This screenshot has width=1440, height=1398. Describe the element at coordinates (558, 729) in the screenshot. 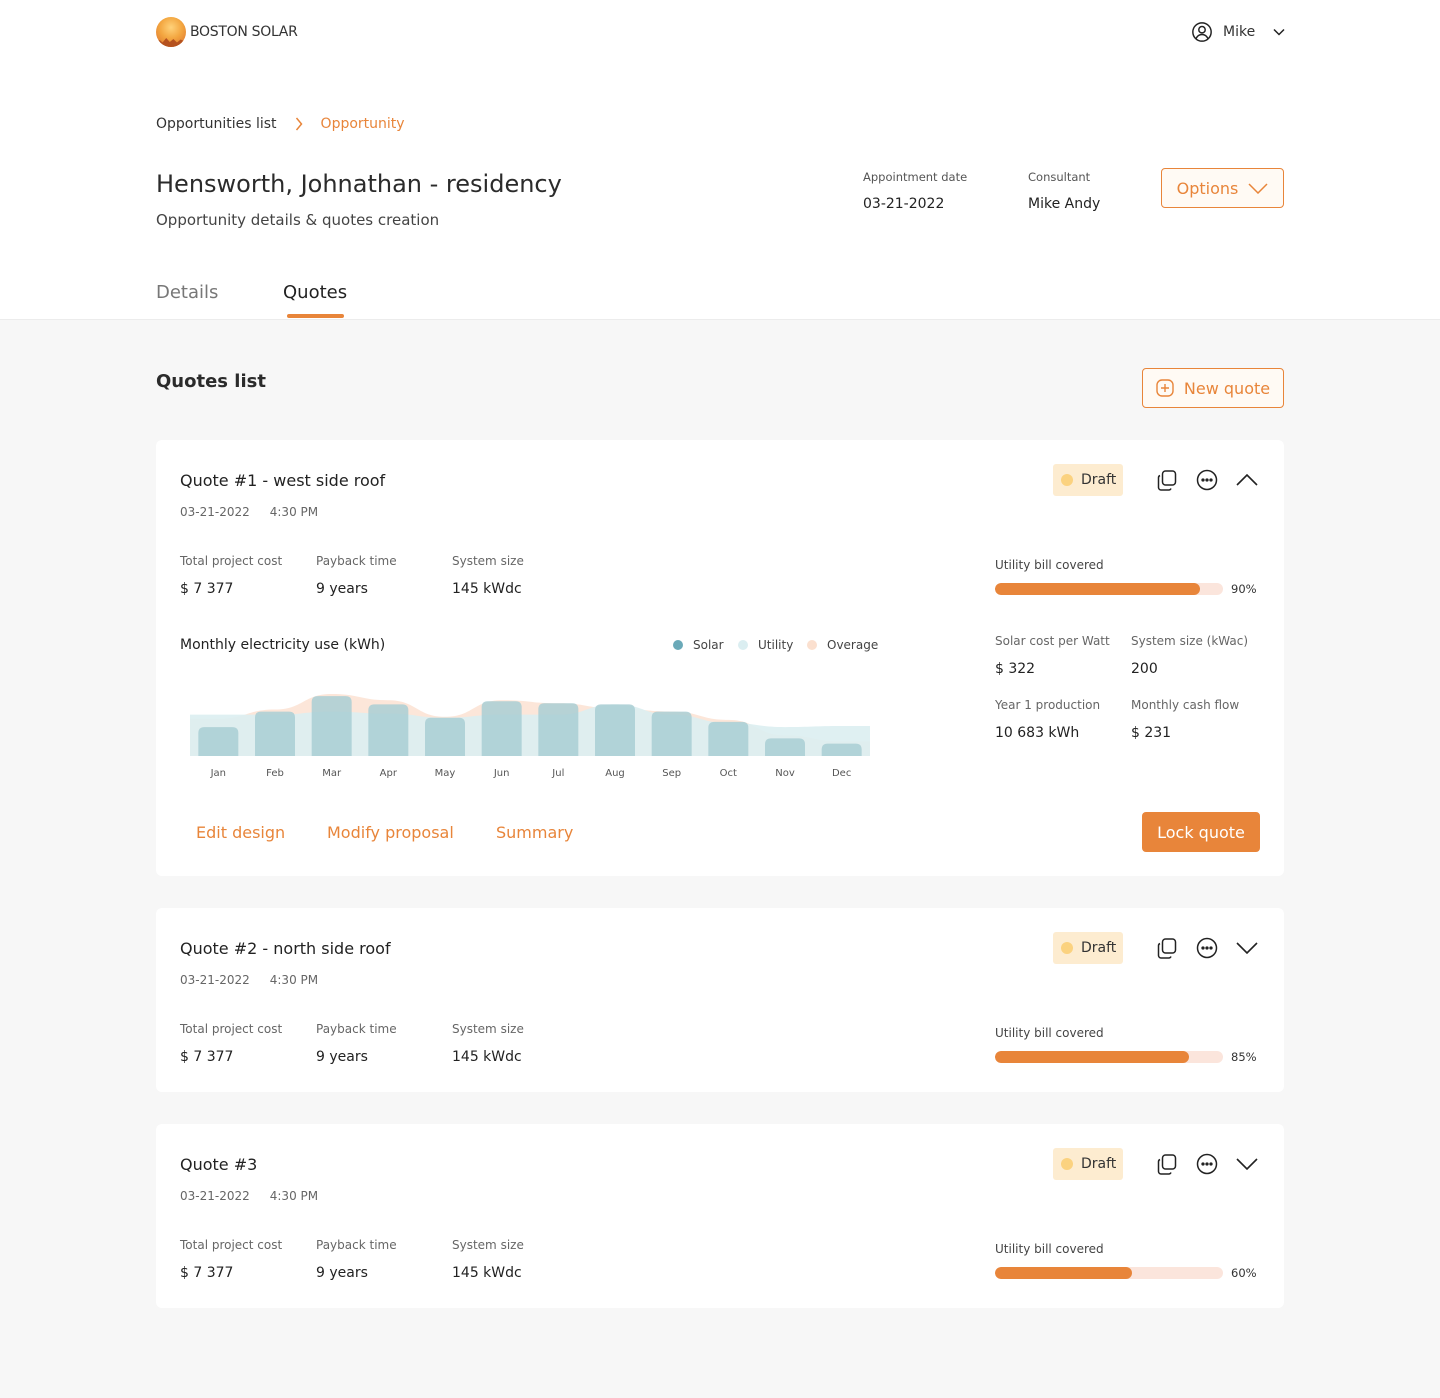

I see `bar-jul` at that location.